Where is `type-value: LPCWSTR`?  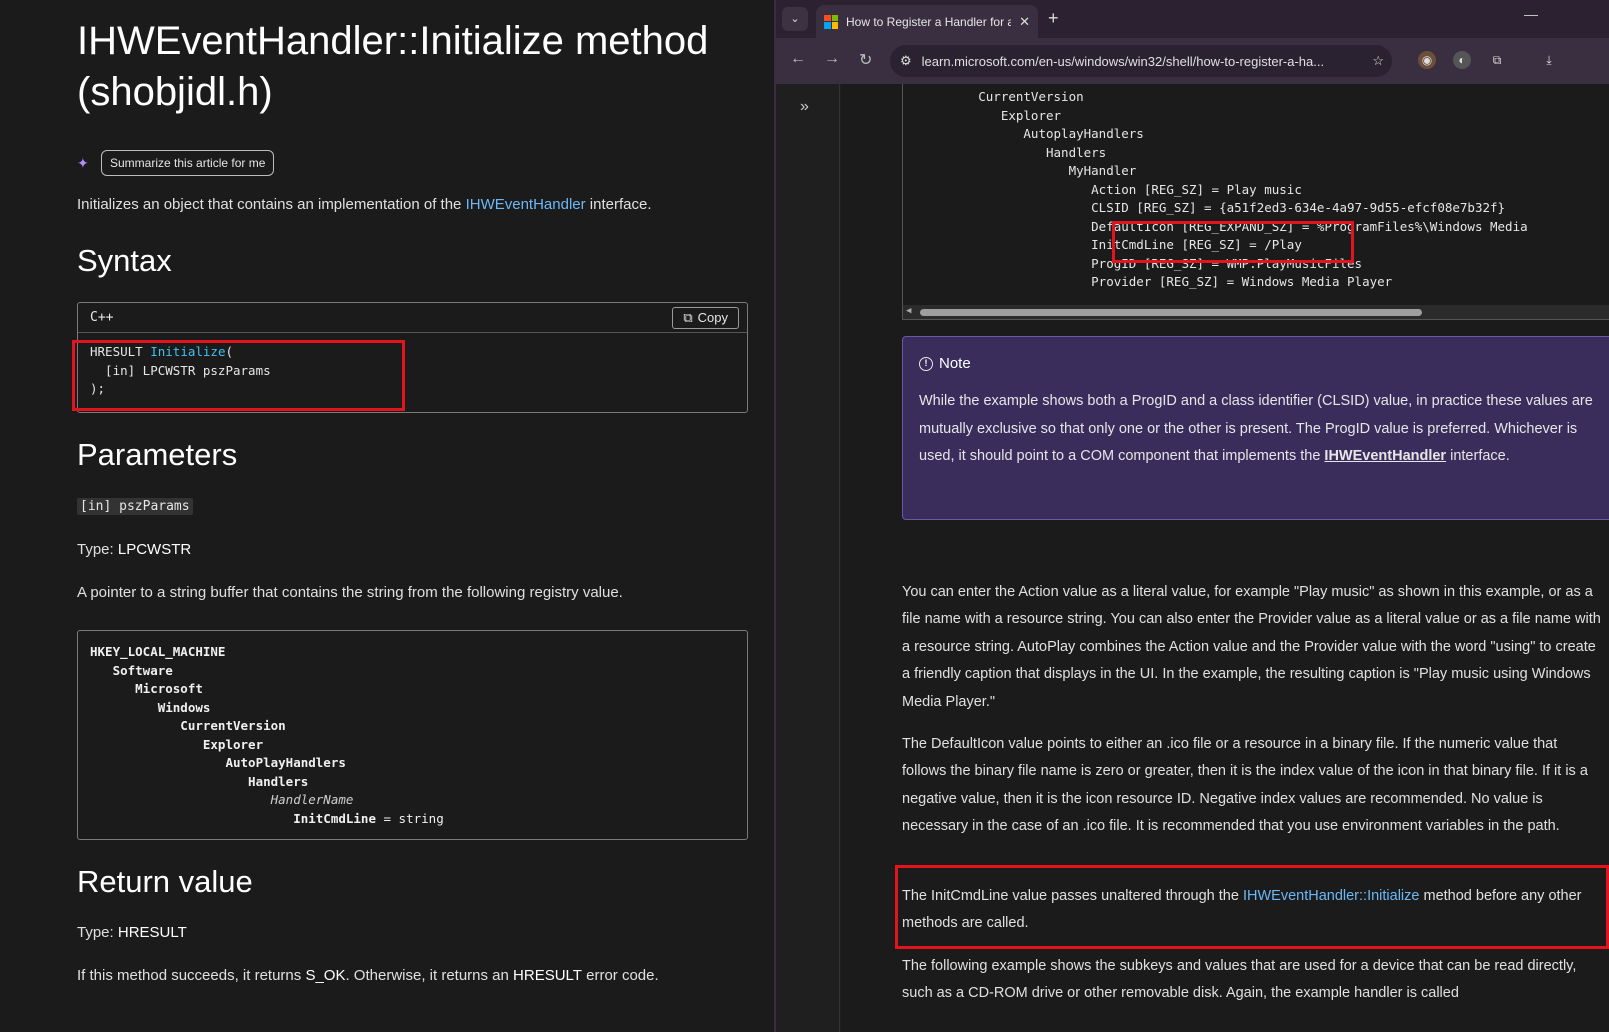 type-value: LPCWSTR is located at coordinates (154, 549).